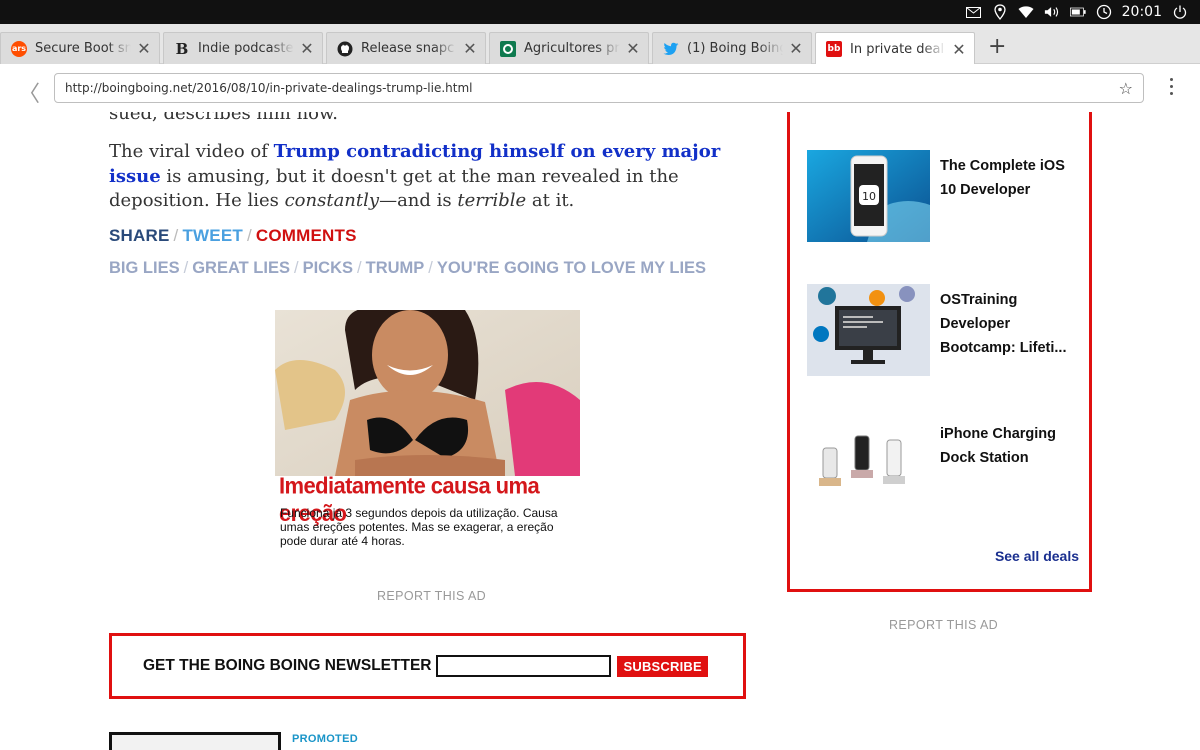  What do you see at coordinates (139, 235) in the screenshot?
I see `share-link: SHARE` at bounding box center [139, 235].